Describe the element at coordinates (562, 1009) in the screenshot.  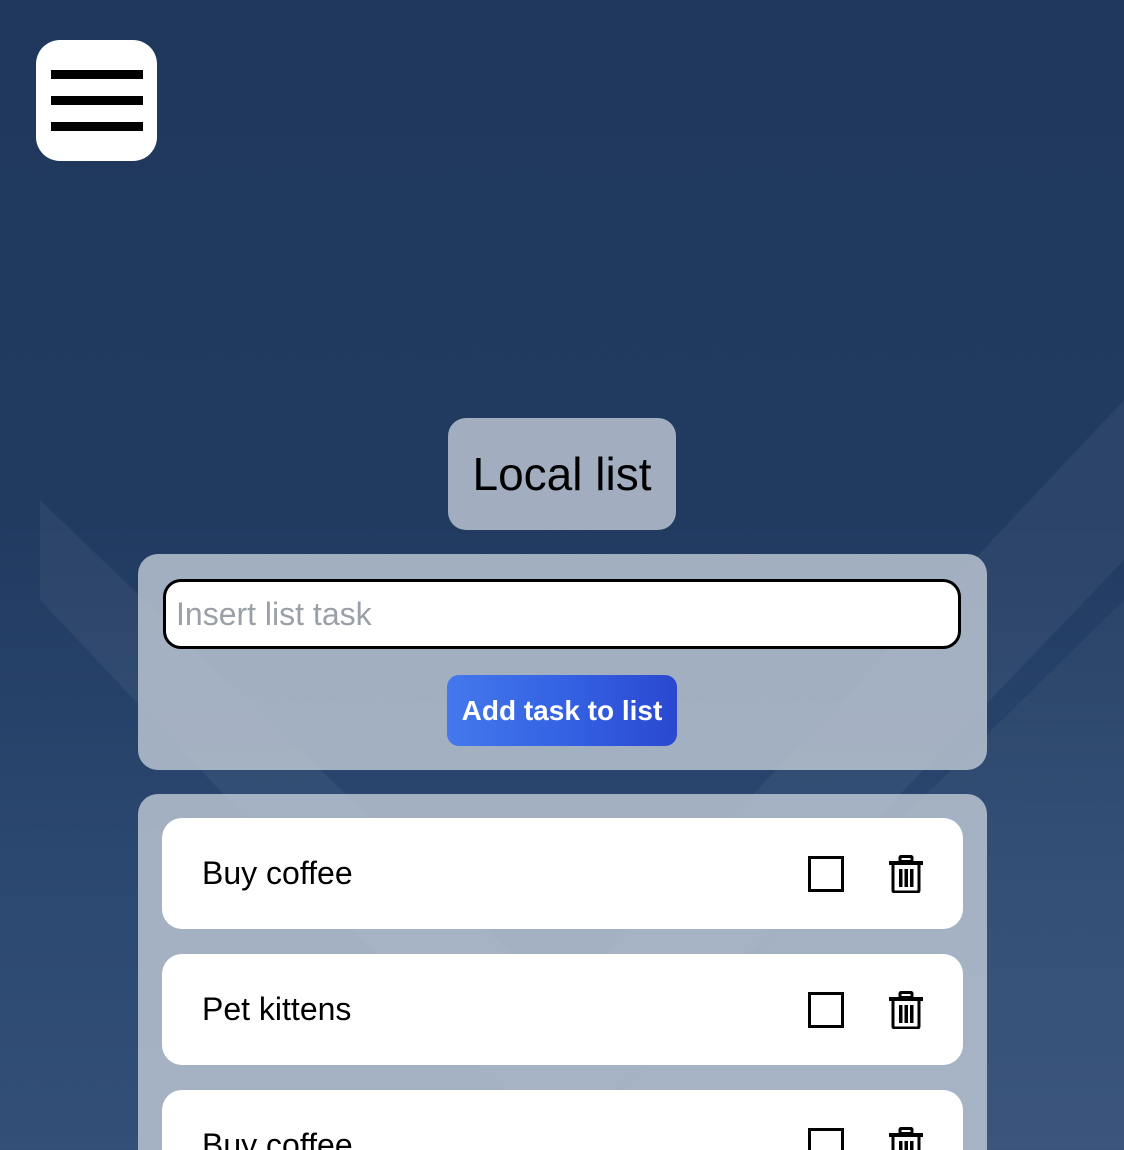
I see `list-item: Pet kittens` at that location.